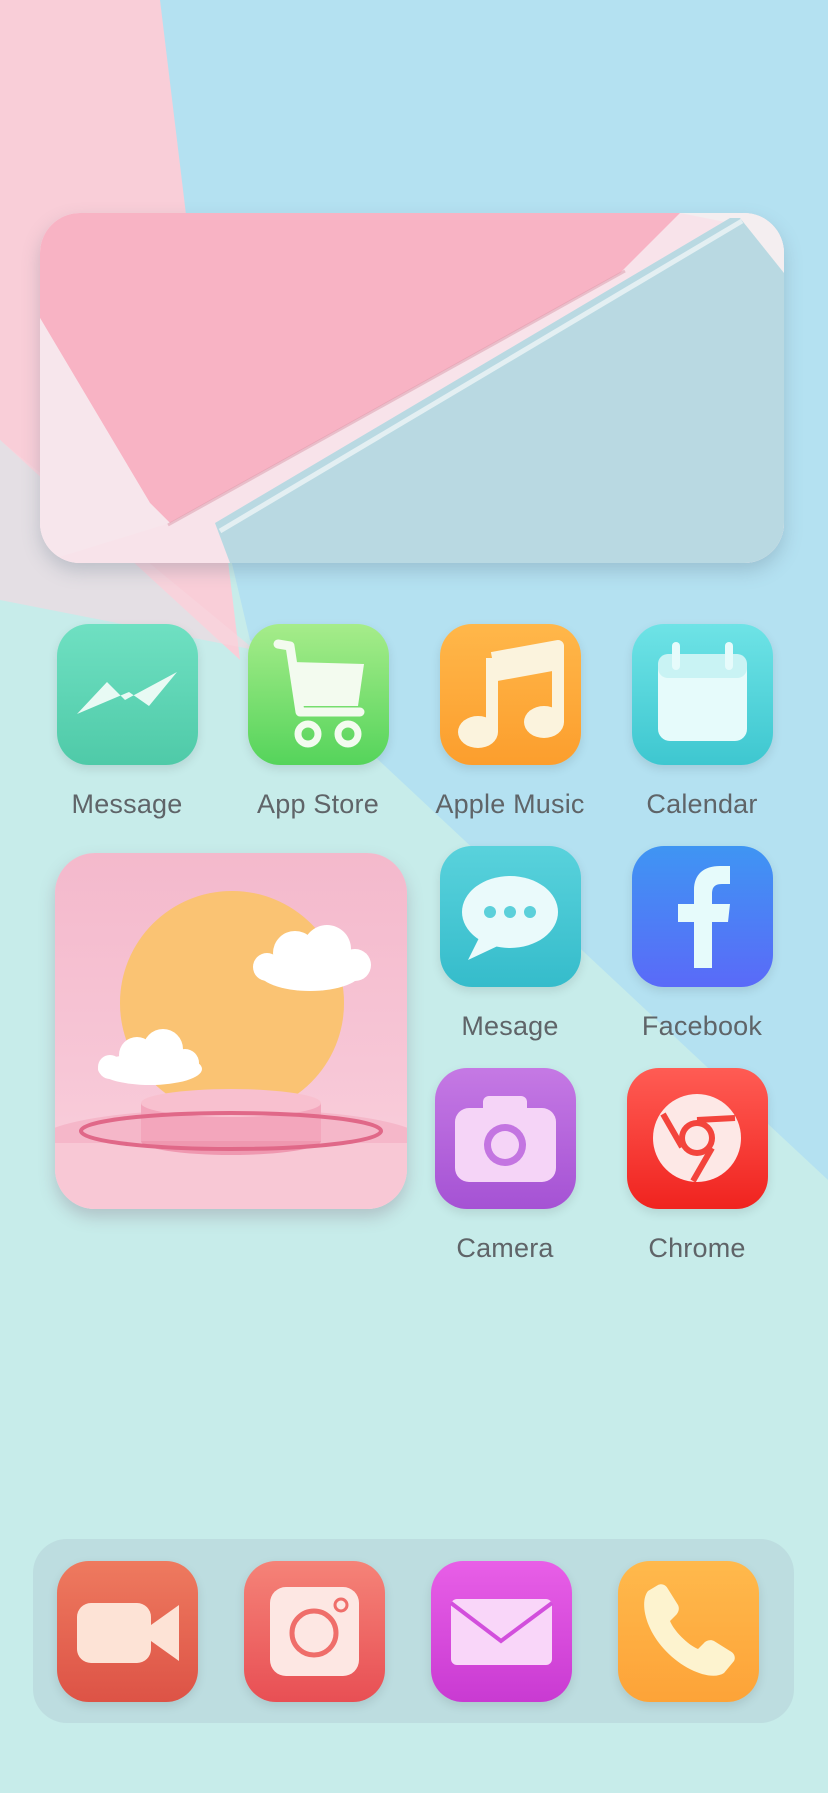 This screenshot has height=1793, width=828. I want to click on app-message: Message, so click(127, 722).